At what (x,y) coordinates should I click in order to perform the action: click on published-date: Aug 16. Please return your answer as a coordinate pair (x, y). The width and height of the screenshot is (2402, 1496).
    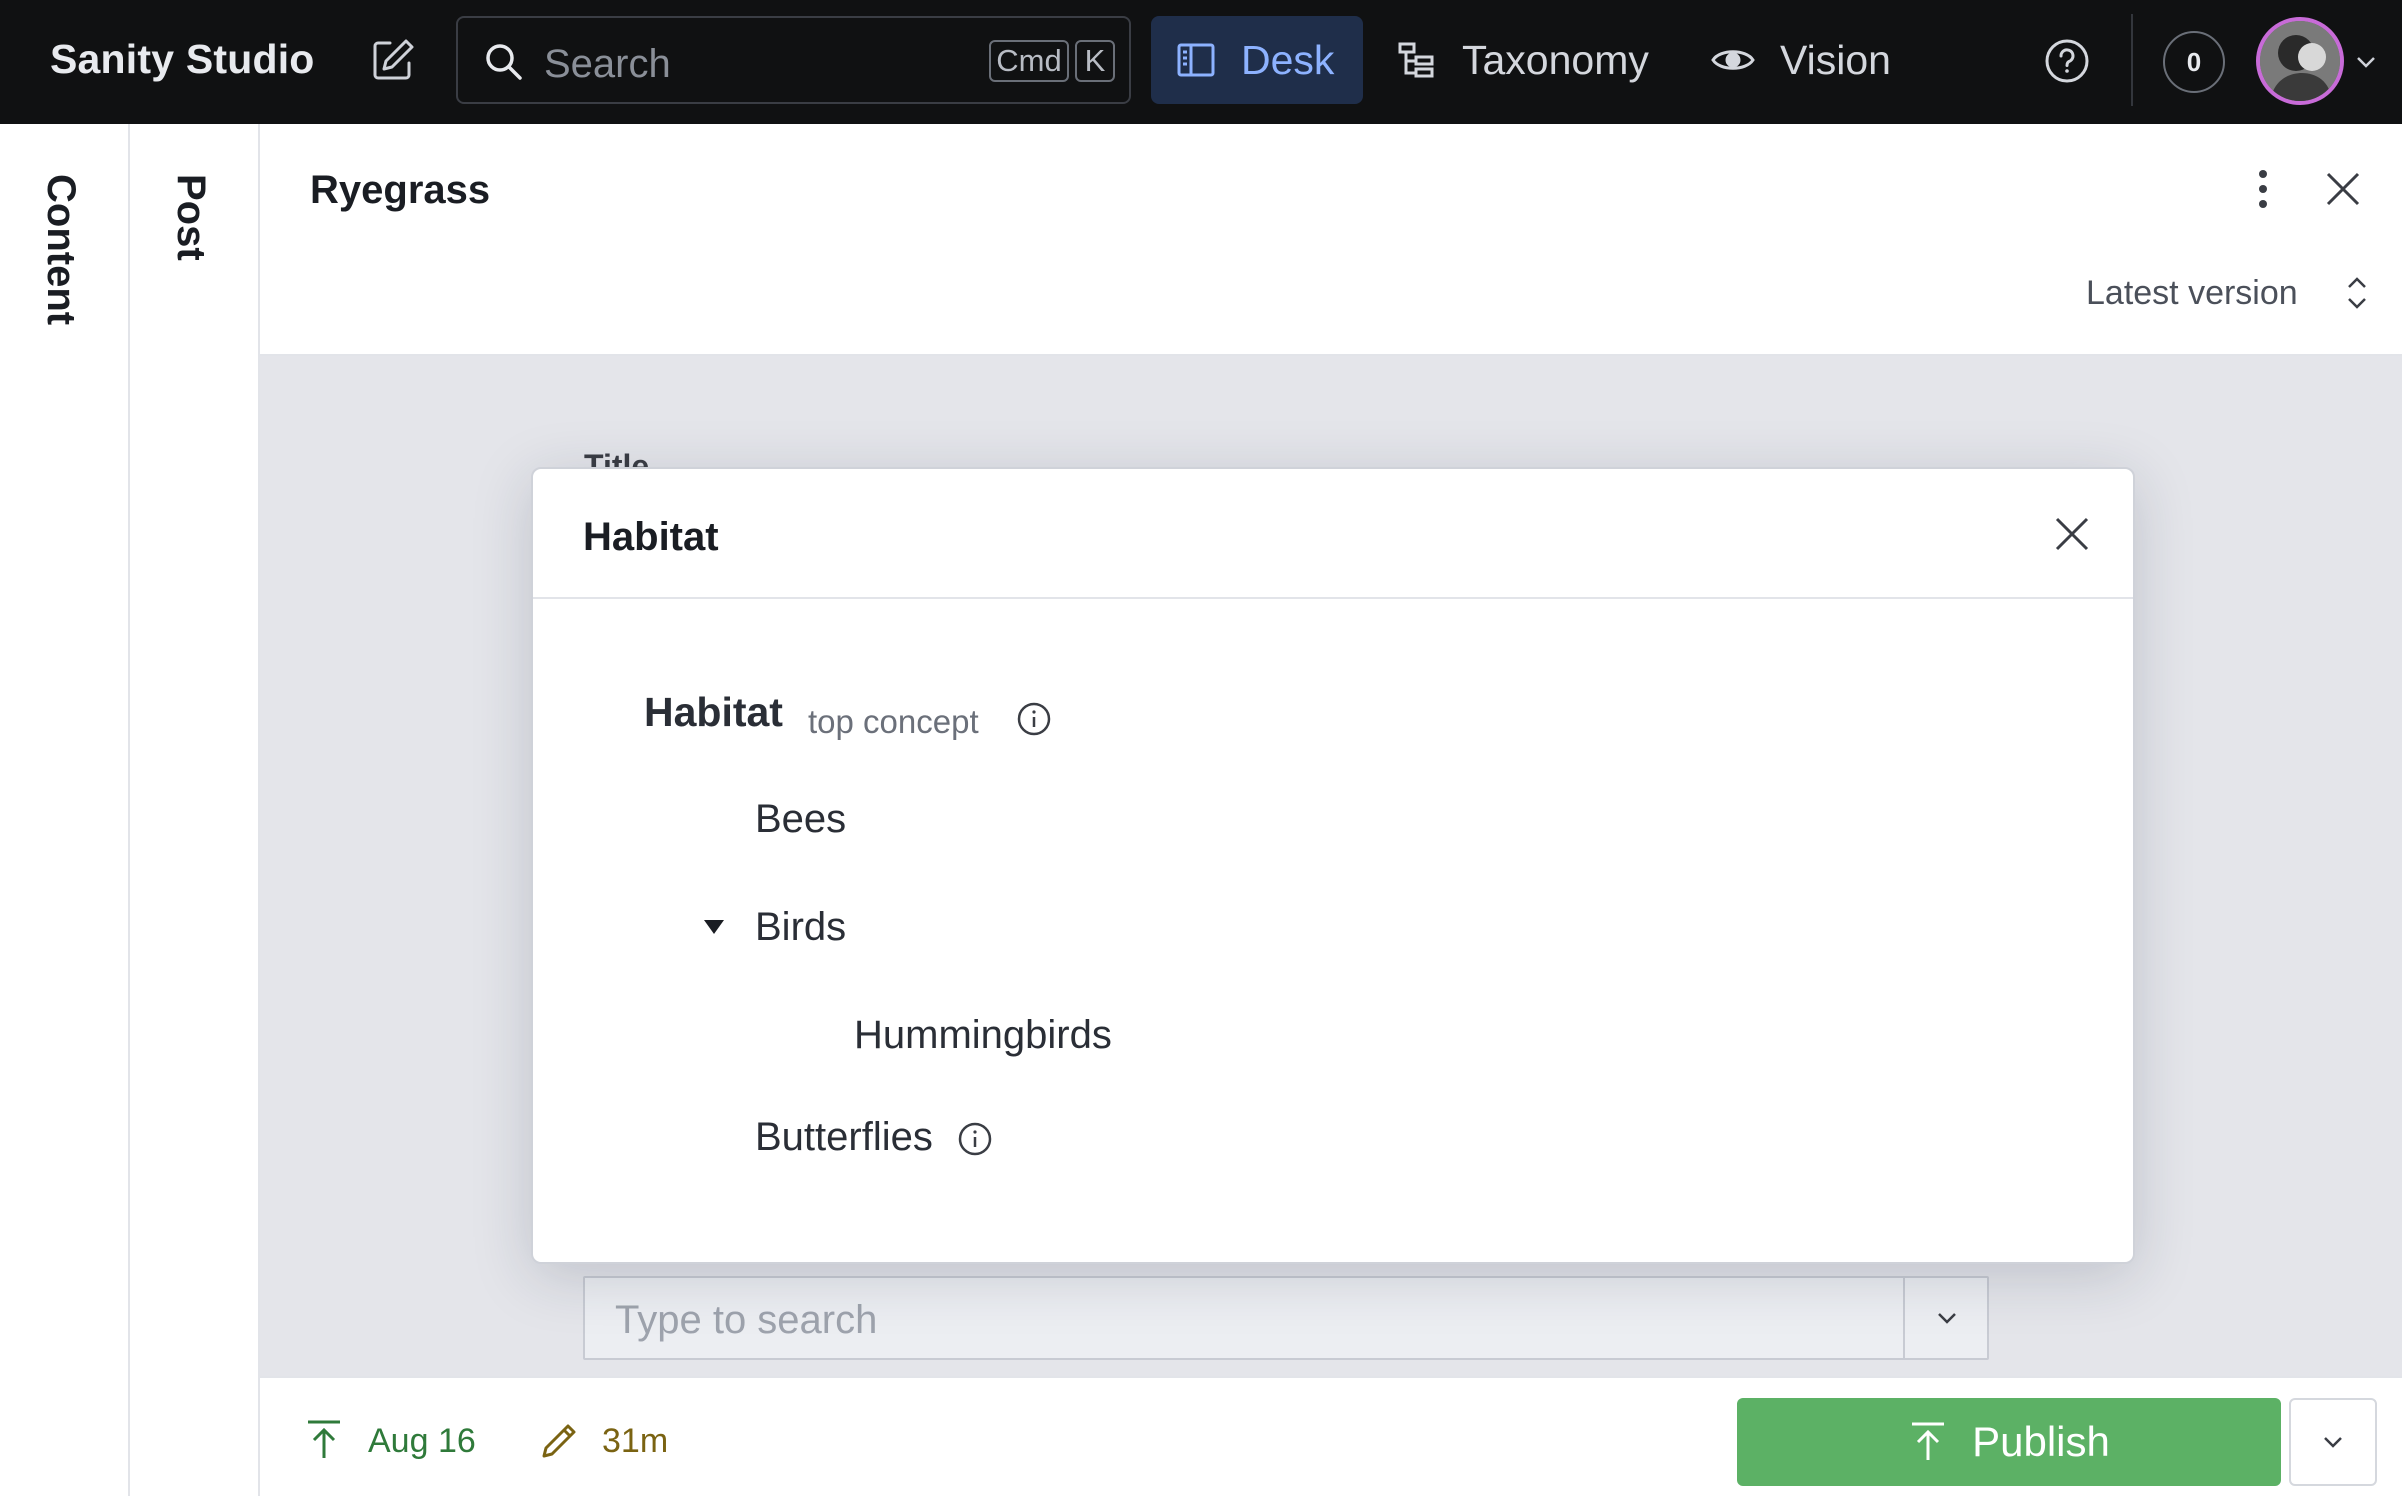
    Looking at the image, I should click on (422, 1441).